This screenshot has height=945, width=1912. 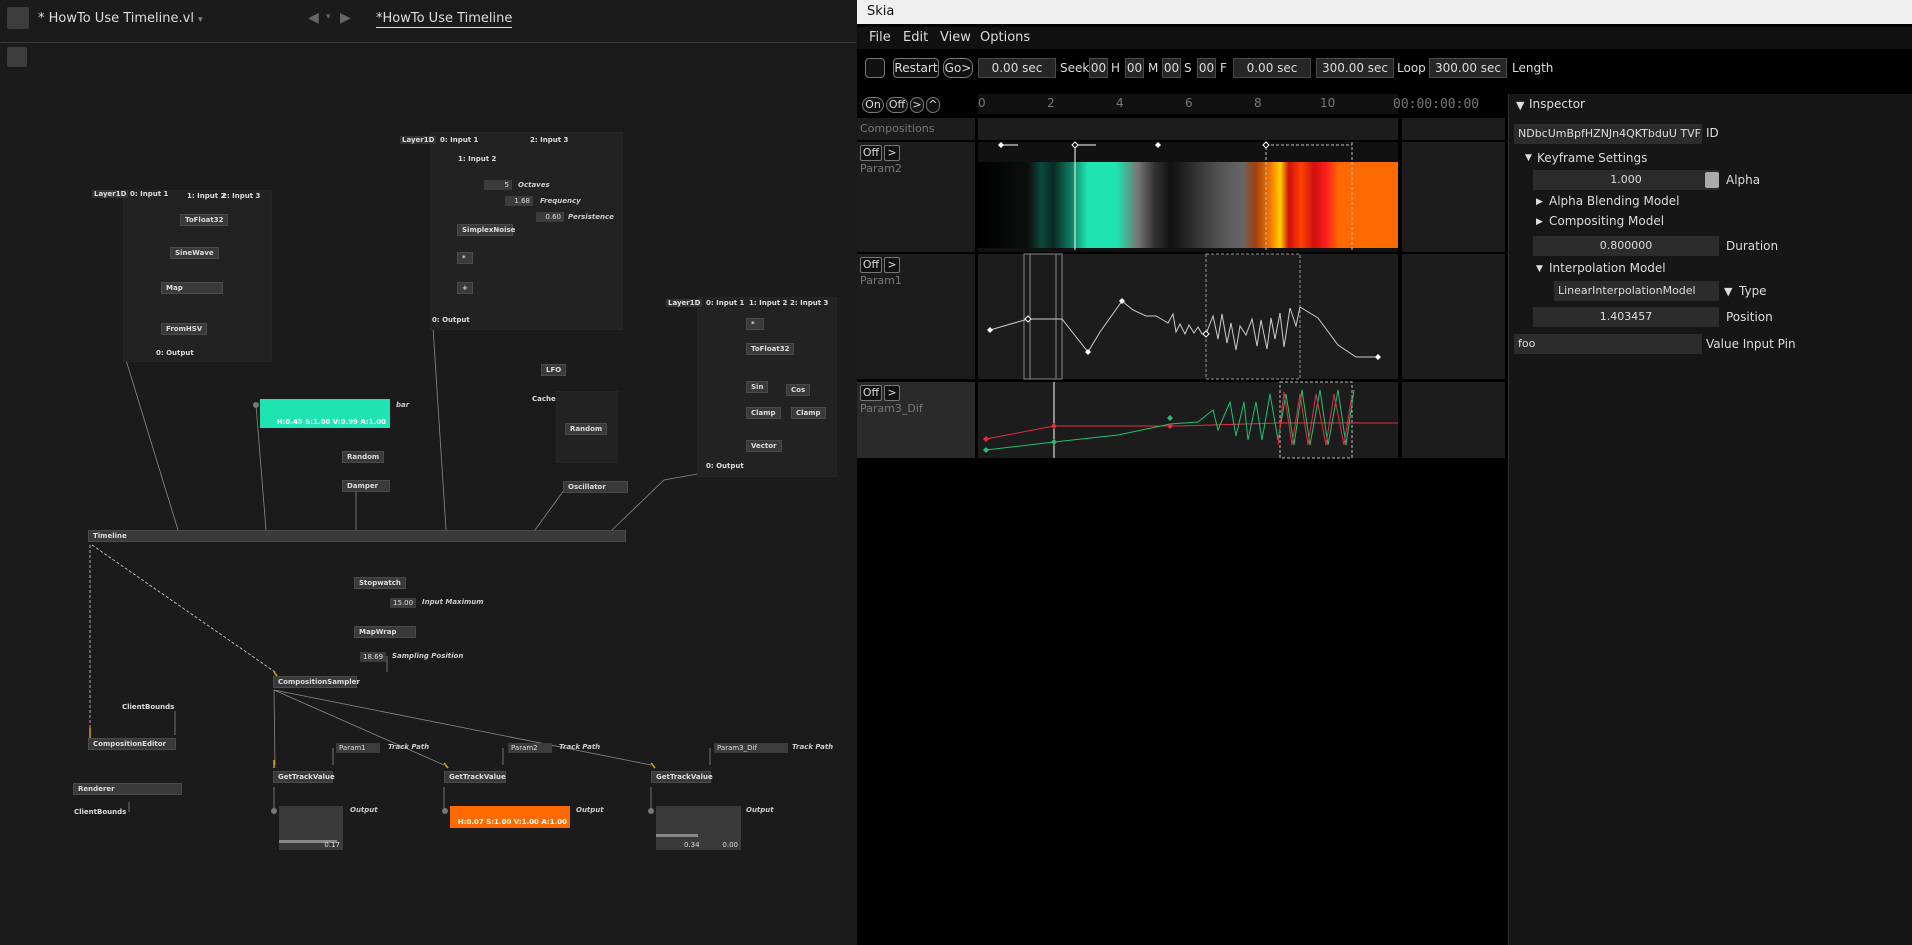 What do you see at coordinates (1098, 68) in the screenshot?
I see `hours-field: 00` at bounding box center [1098, 68].